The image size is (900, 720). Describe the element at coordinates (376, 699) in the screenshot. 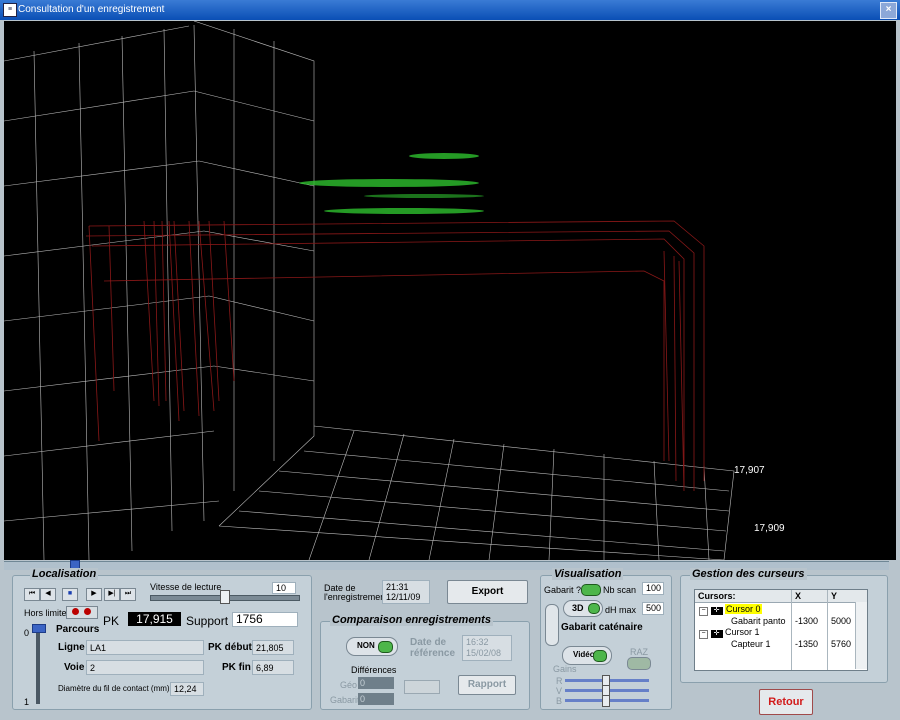

I see `gabarit-diff-value: 0` at that location.